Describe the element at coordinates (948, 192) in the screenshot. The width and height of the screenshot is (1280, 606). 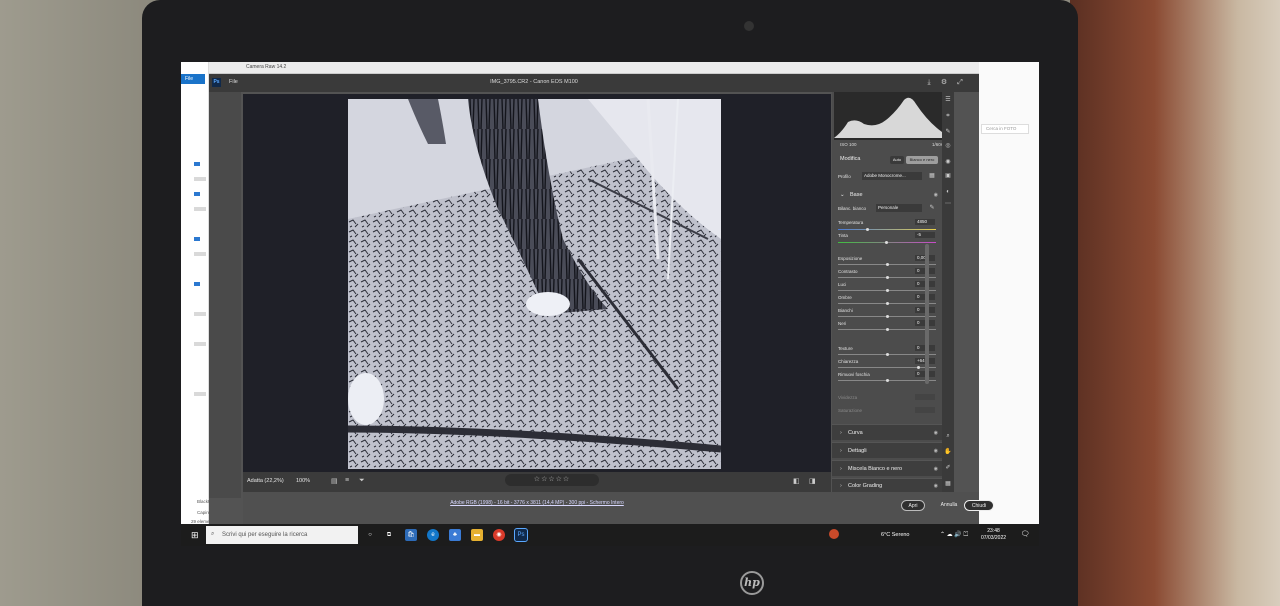
I see `presets-icon: ◐` at that location.